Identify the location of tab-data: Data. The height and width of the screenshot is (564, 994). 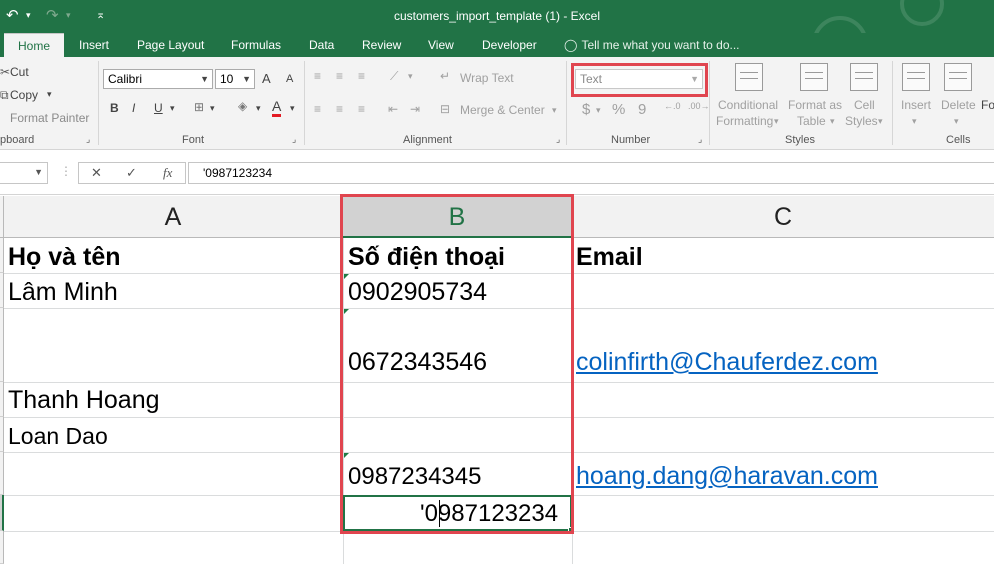
(321, 45).